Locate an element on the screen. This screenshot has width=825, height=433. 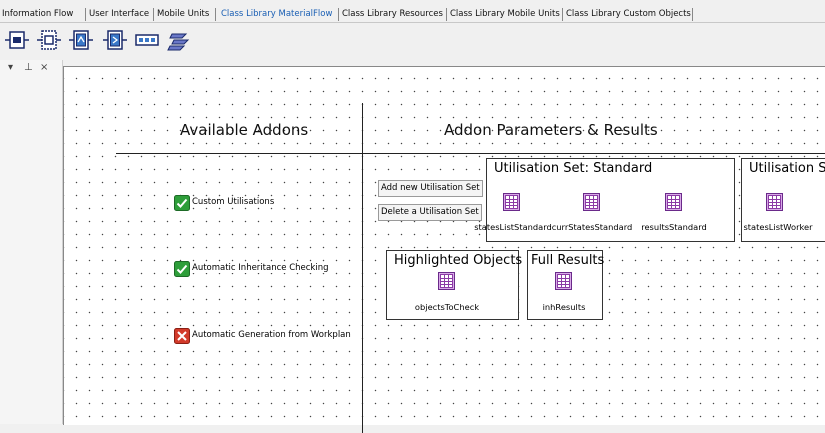
flow-icon is located at coordinates (179, 40).